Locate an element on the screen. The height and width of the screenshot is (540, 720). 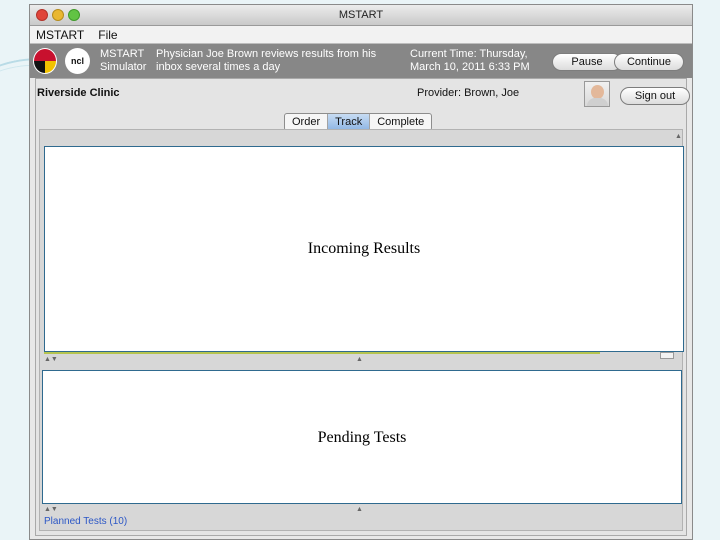
avatar-body is located at coordinates (597, 102).